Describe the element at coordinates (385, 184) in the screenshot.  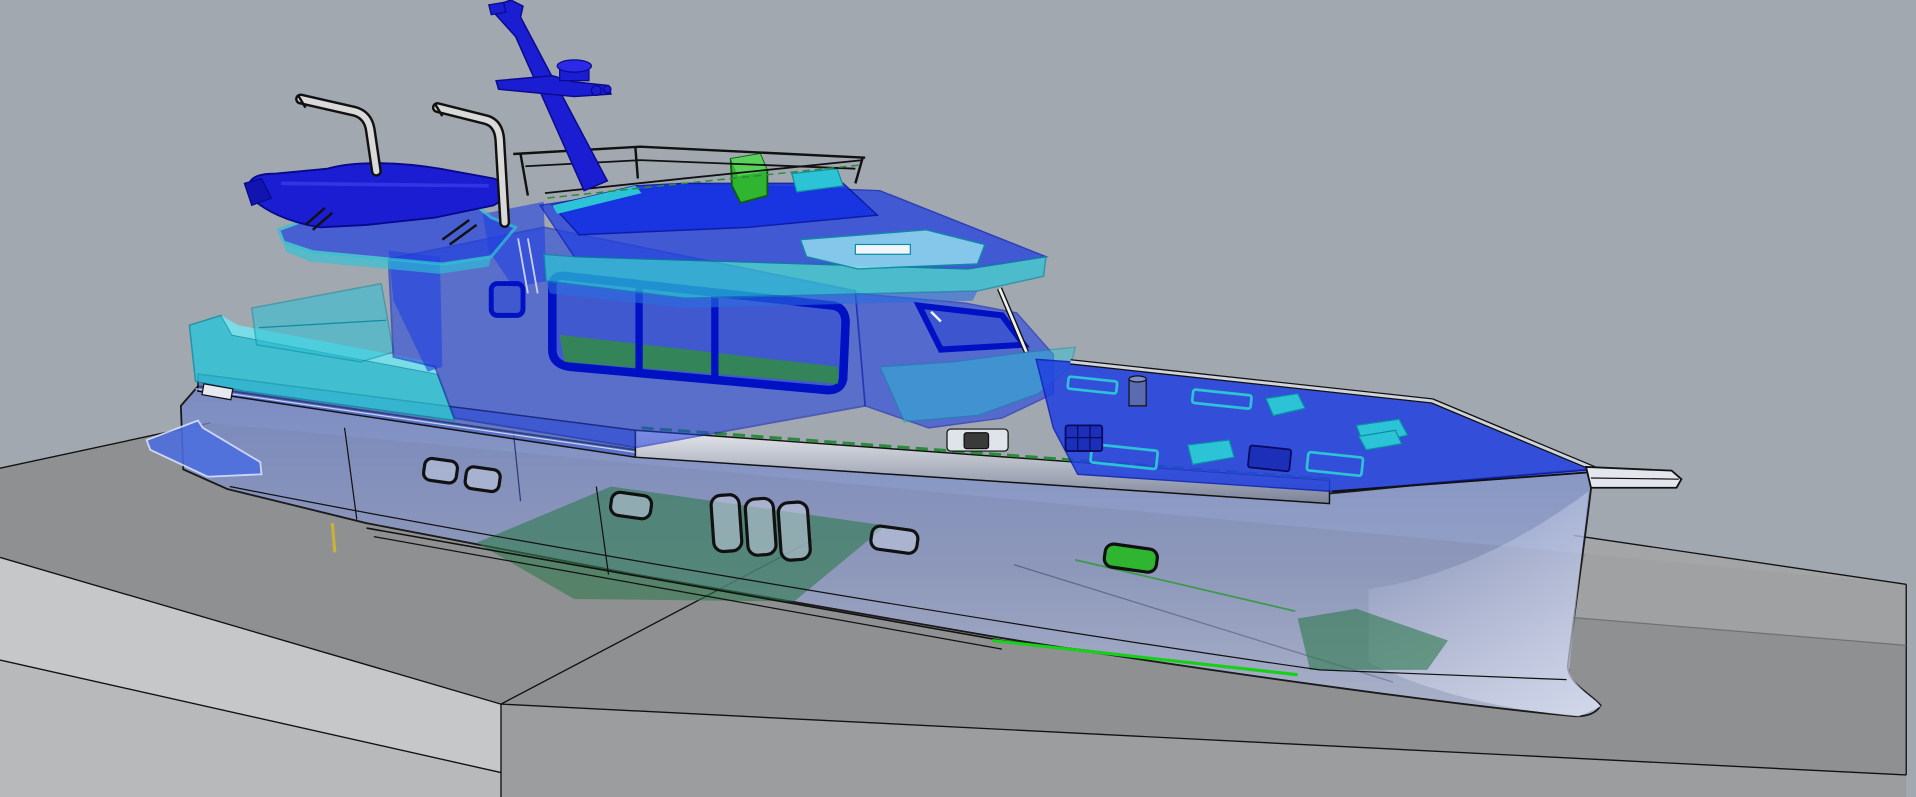
I see `tender-tube-highlight` at that location.